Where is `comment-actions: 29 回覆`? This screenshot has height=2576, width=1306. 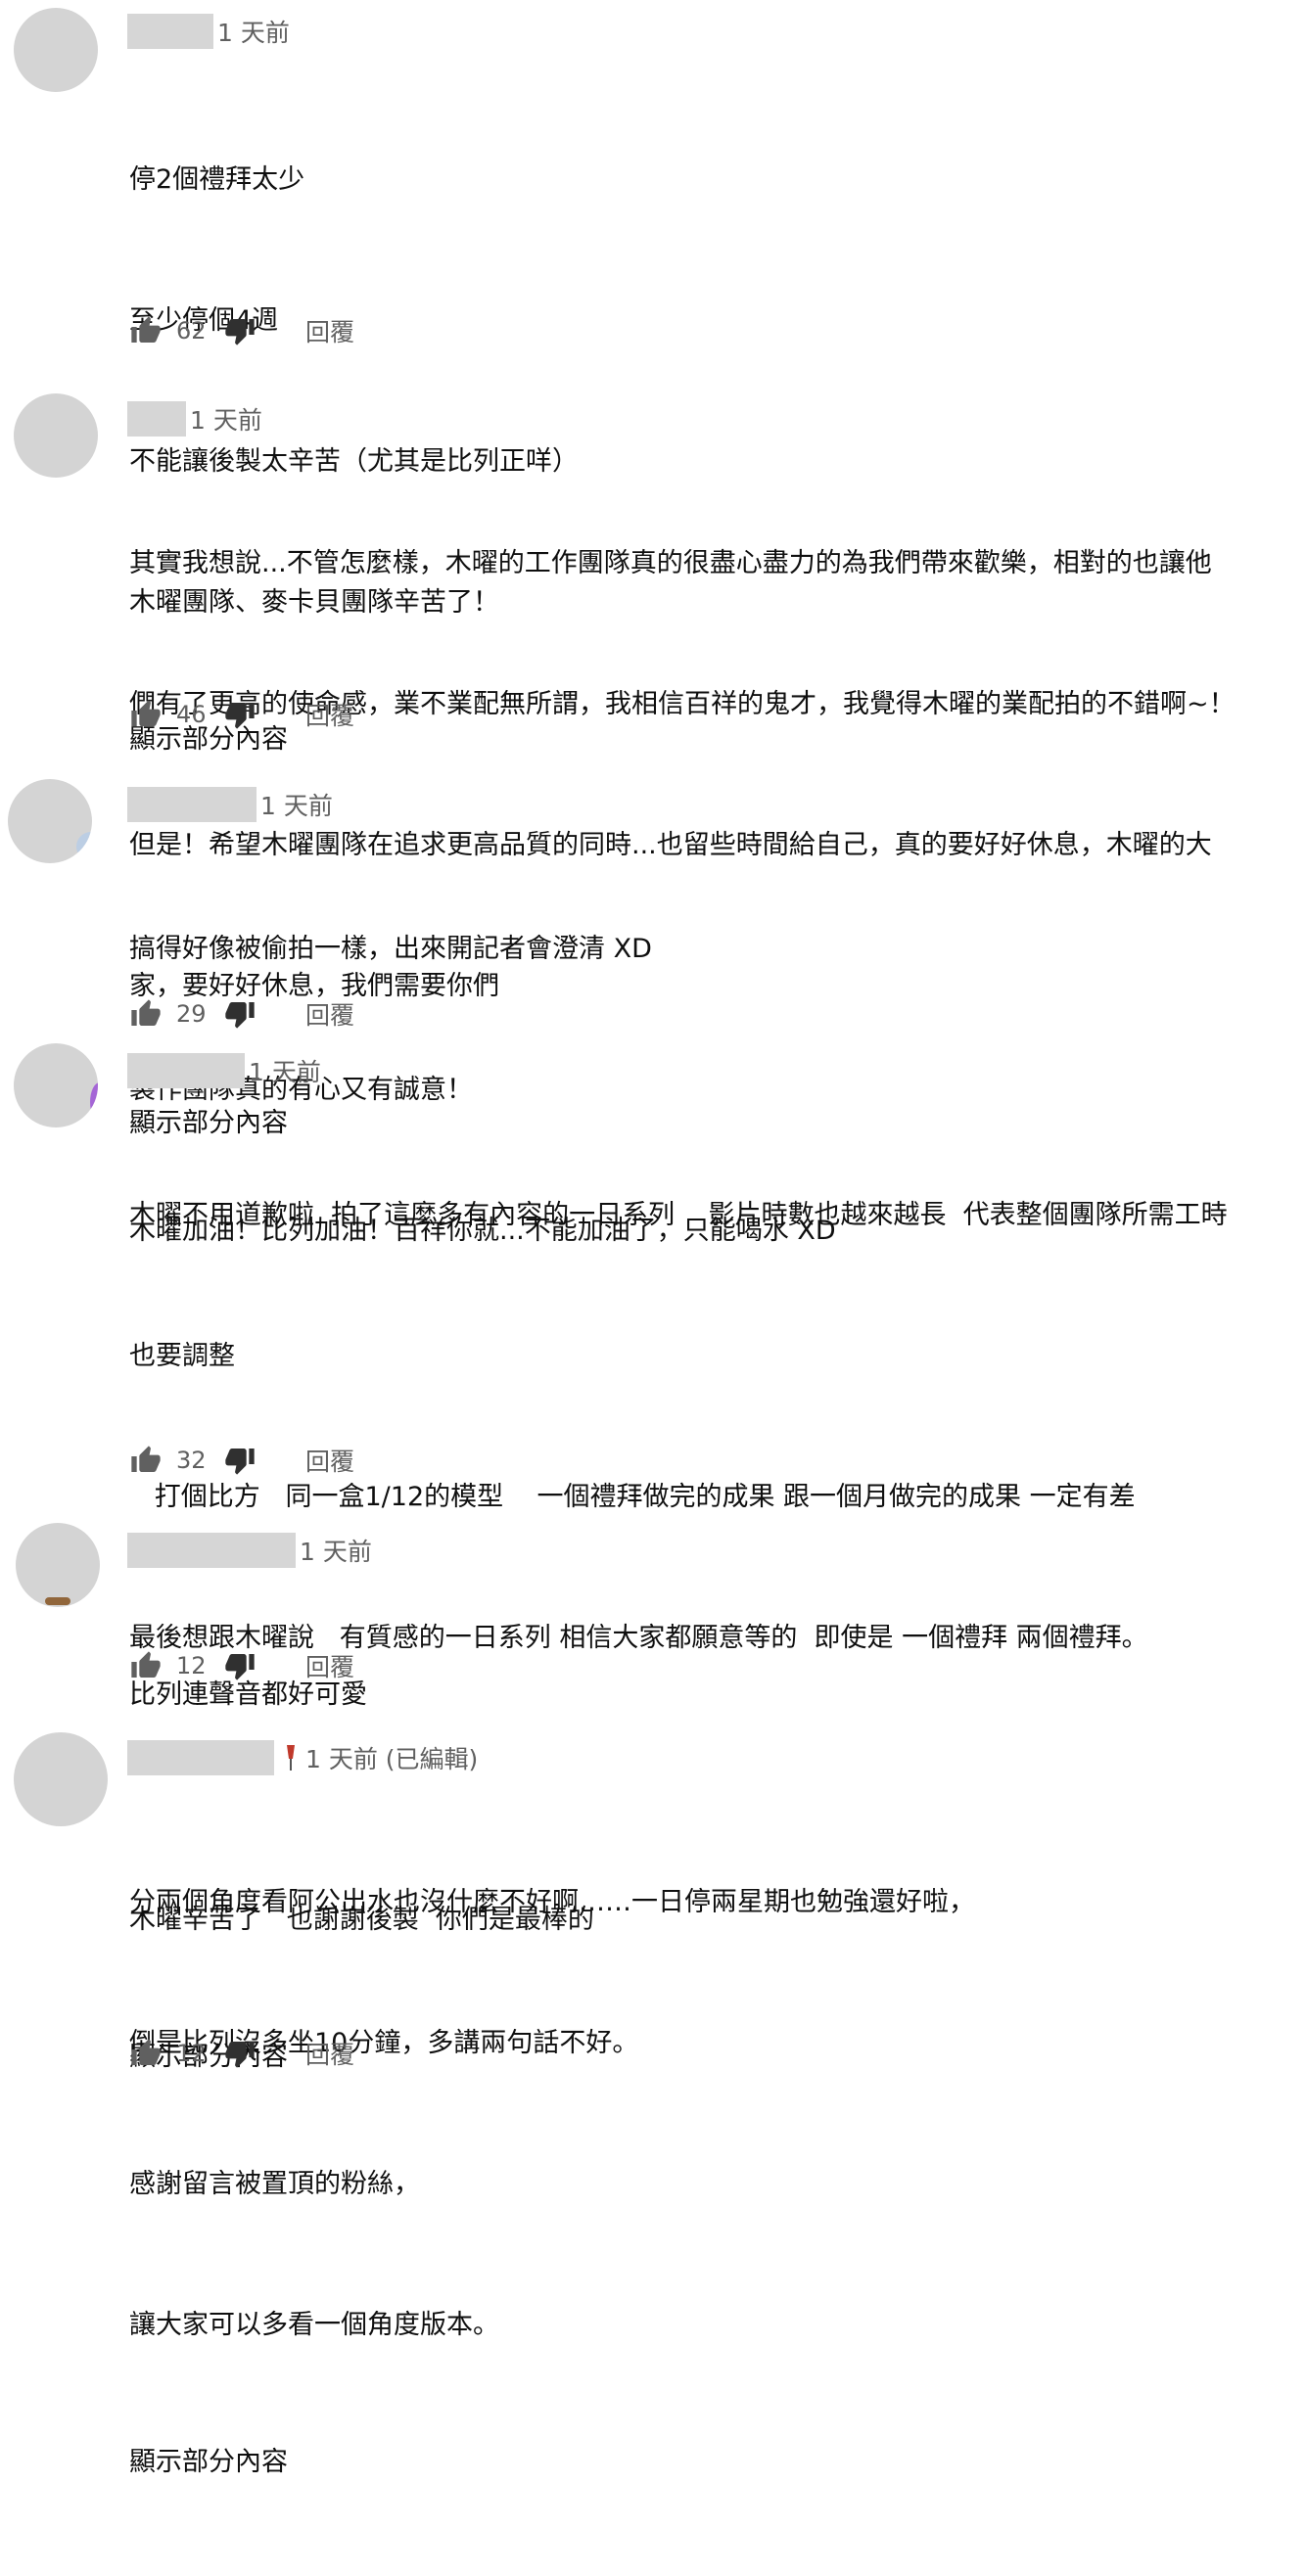
comment-actions: 29 回覆 is located at coordinates (242, 1014).